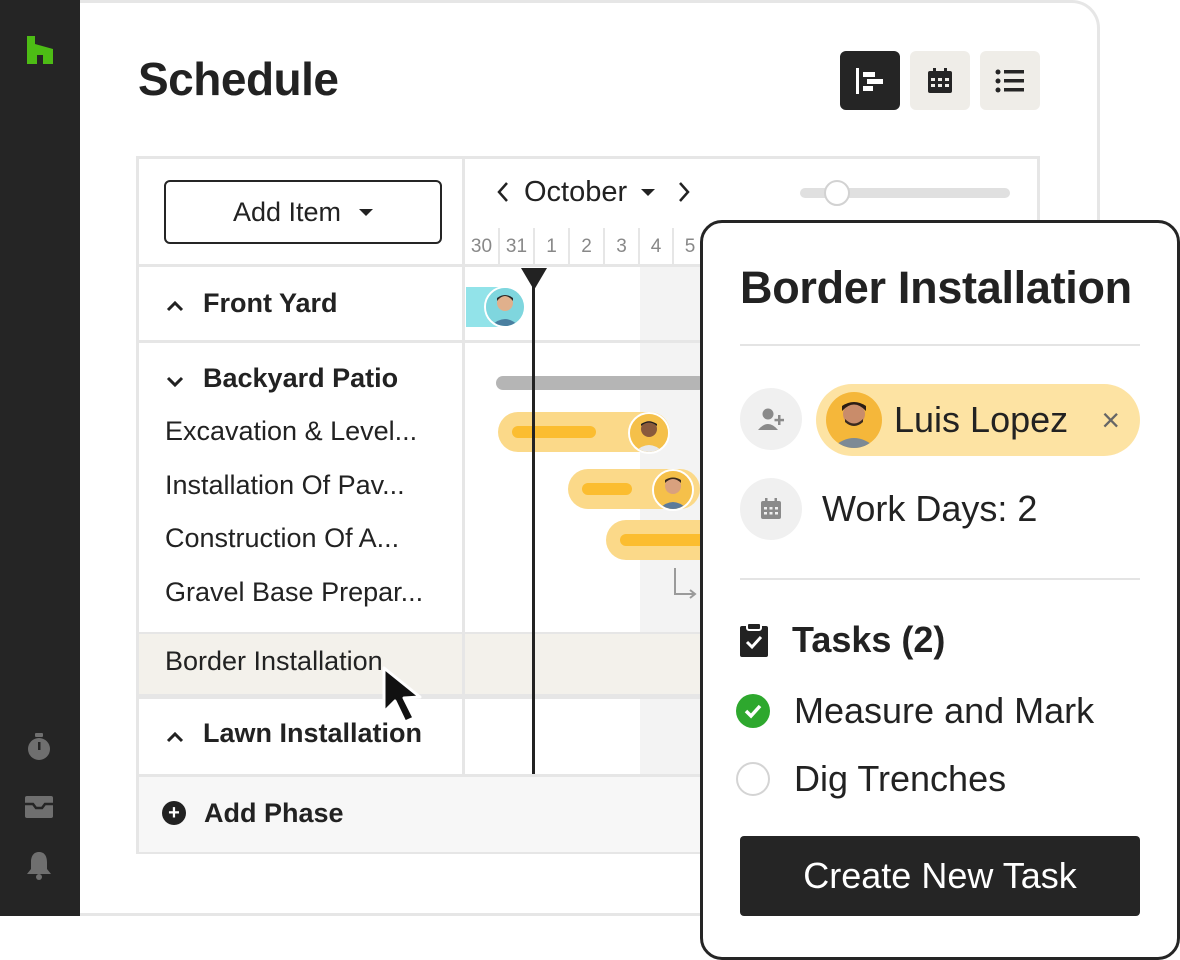 The height and width of the screenshot is (960, 1180). Describe the element at coordinates (575, 192) in the screenshot. I see `month-label: October` at that location.